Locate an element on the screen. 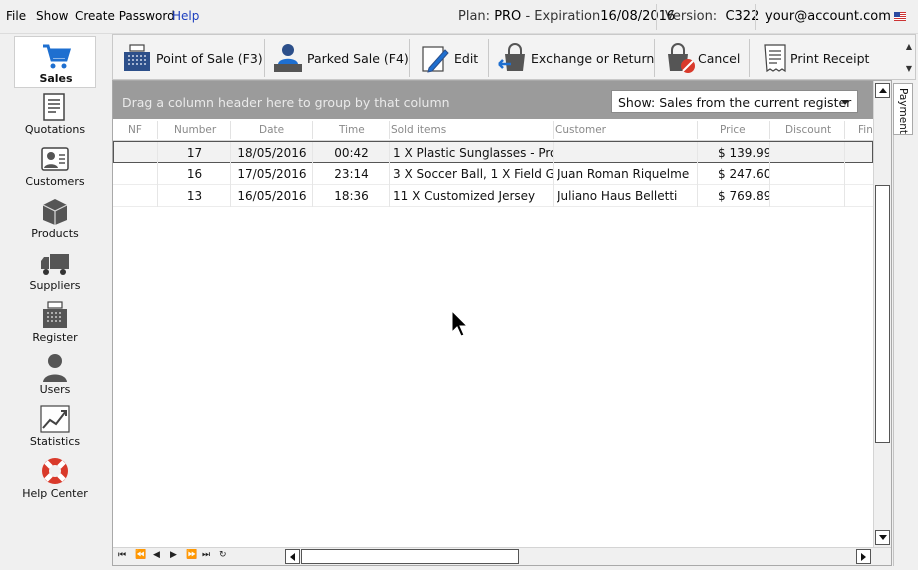 This screenshot has height=570, width=918. cashier-icon is located at coordinates (288, 58).